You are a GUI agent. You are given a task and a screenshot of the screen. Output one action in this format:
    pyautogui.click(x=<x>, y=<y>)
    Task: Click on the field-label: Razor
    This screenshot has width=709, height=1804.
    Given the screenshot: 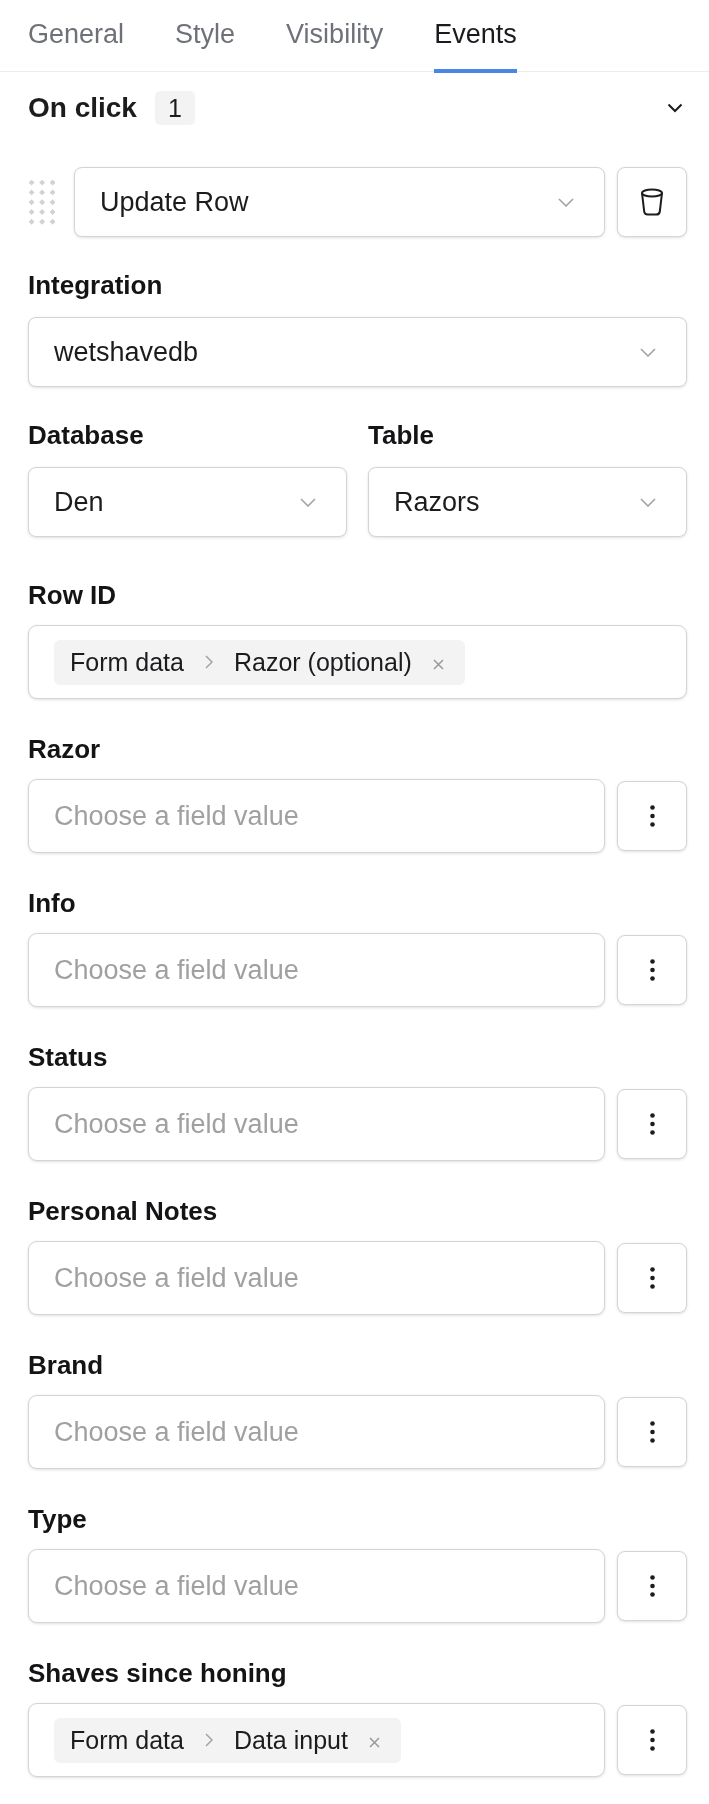 What is the action you would take?
    pyautogui.click(x=65, y=749)
    